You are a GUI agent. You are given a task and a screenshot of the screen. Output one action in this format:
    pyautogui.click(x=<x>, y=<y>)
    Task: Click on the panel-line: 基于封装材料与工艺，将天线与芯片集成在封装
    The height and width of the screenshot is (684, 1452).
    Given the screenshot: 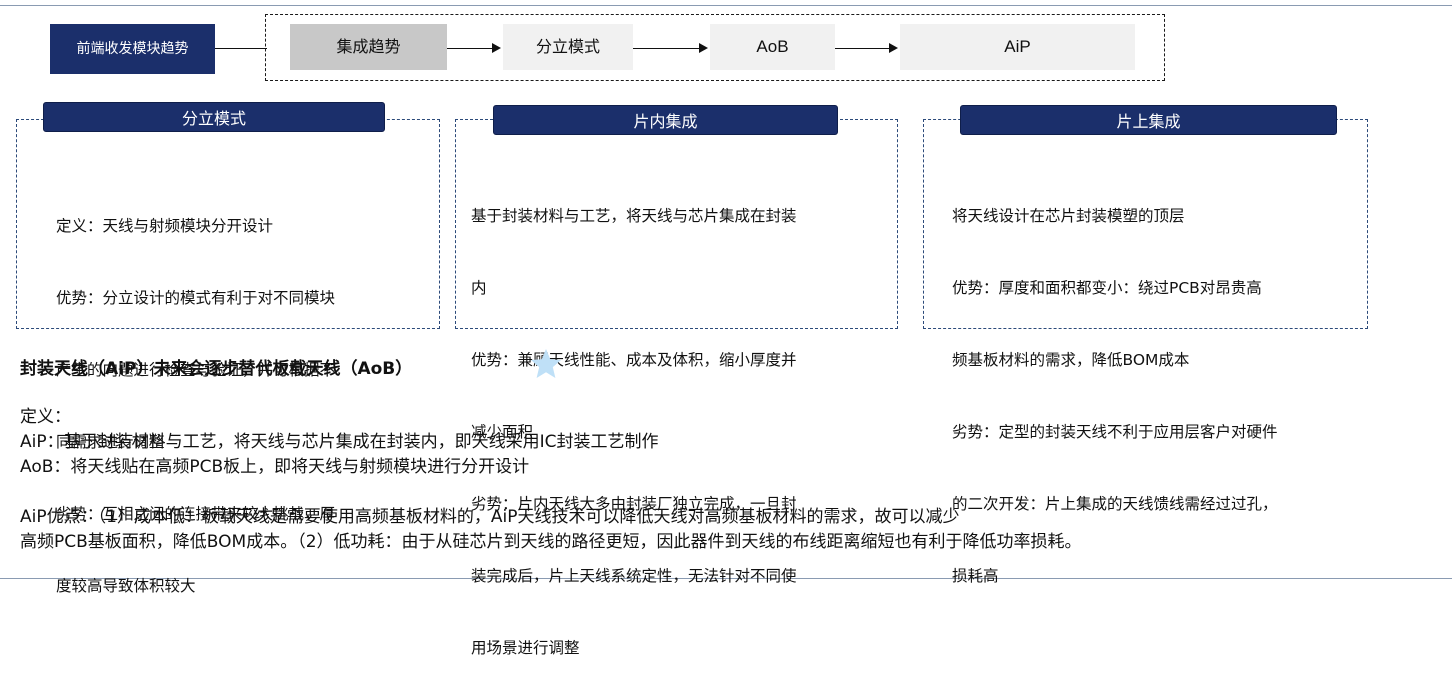 What is the action you would take?
    pyautogui.click(x=634, y=216)
    